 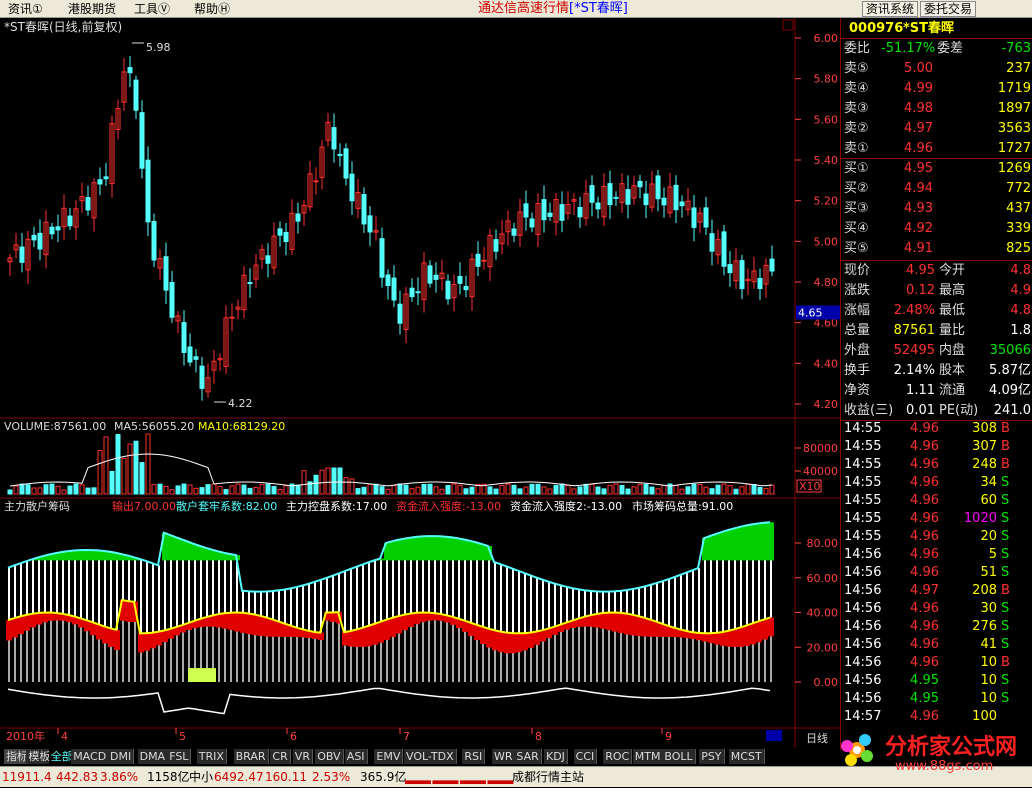 What do you see at coordinates (430, 756) in the screenshot?
I see `tab-vol-tdx: VOL-TDX` at bounding box center [430, 756].